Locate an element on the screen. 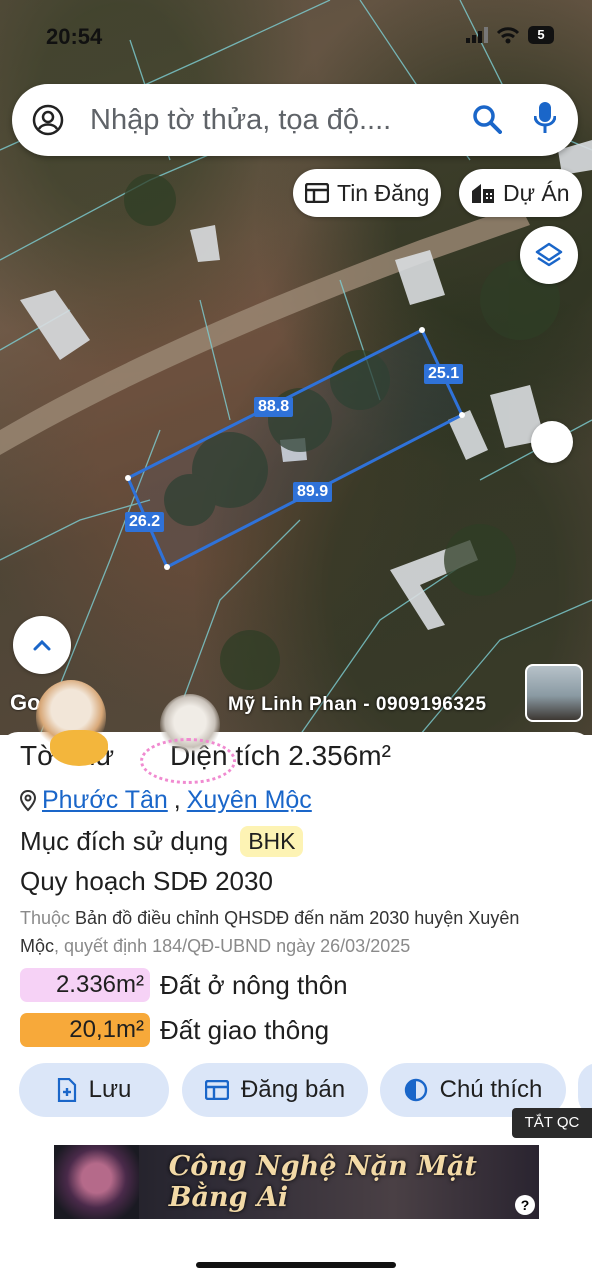 The image size is (592, 1280). layers-icon is located at coordinates (549, 254).